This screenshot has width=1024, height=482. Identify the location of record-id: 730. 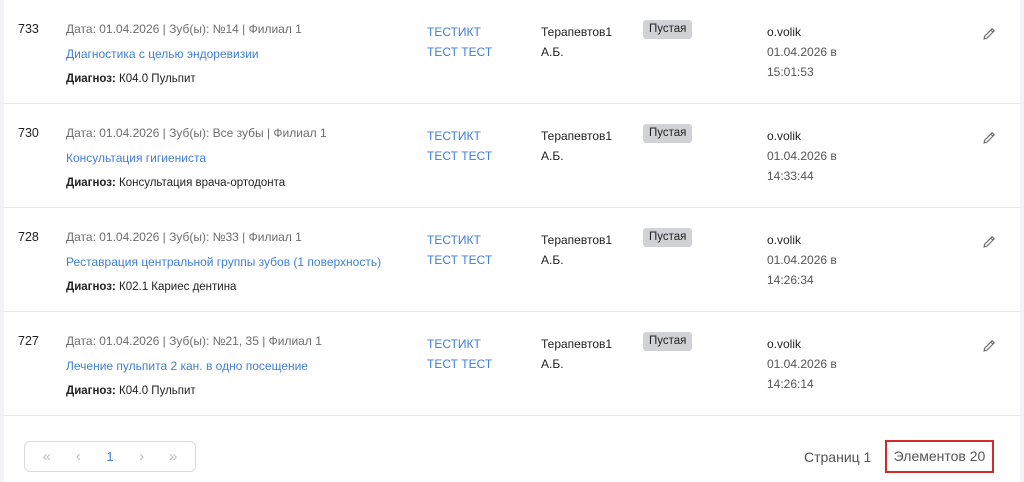
(28, 133).